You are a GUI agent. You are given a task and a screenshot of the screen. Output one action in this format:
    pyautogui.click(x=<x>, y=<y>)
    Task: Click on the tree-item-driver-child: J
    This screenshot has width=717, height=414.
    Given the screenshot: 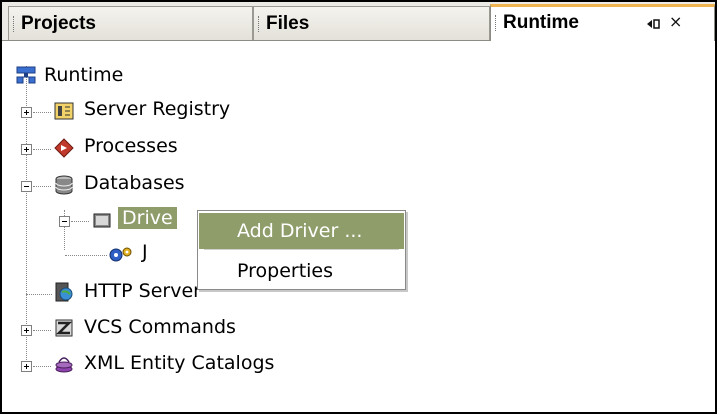 What is the action you would take?
    pyautogui.click(x=112, y=254)
    